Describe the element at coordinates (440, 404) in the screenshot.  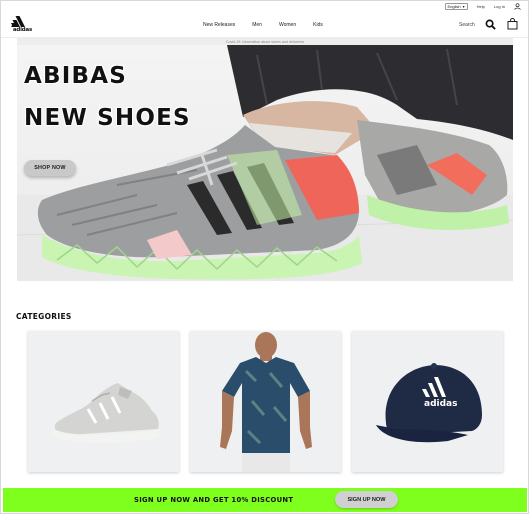
I see `cap-logo-text: adidas` at that location.